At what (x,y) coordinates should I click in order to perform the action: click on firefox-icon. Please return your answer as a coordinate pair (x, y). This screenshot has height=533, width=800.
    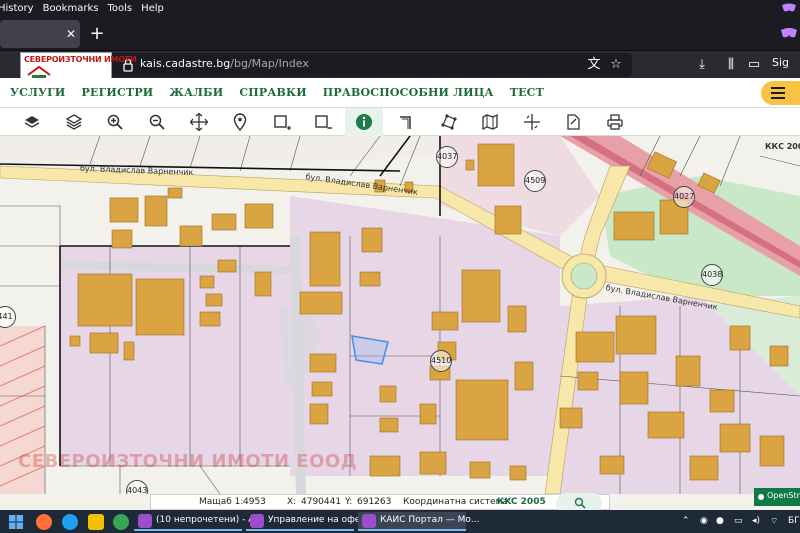
    Looking at the image, I should click on (44, 522).